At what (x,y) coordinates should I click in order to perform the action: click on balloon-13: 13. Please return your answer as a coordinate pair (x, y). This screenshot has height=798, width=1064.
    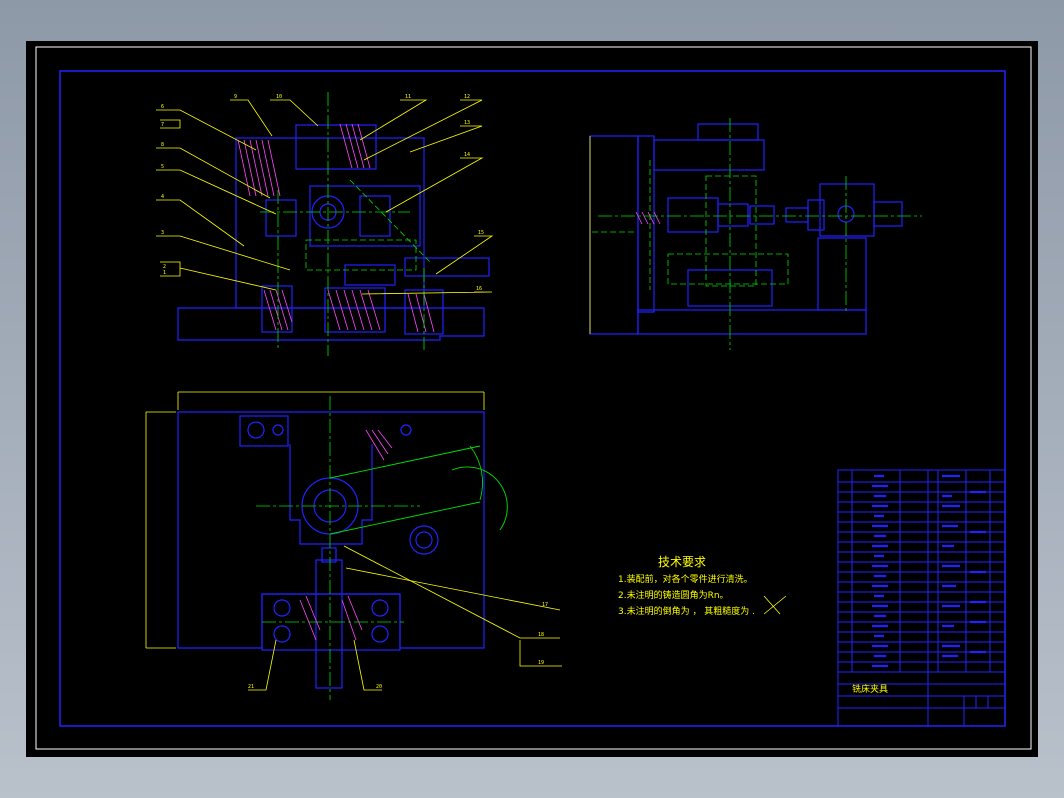
    Looking at the image, I should click on (467, 123).